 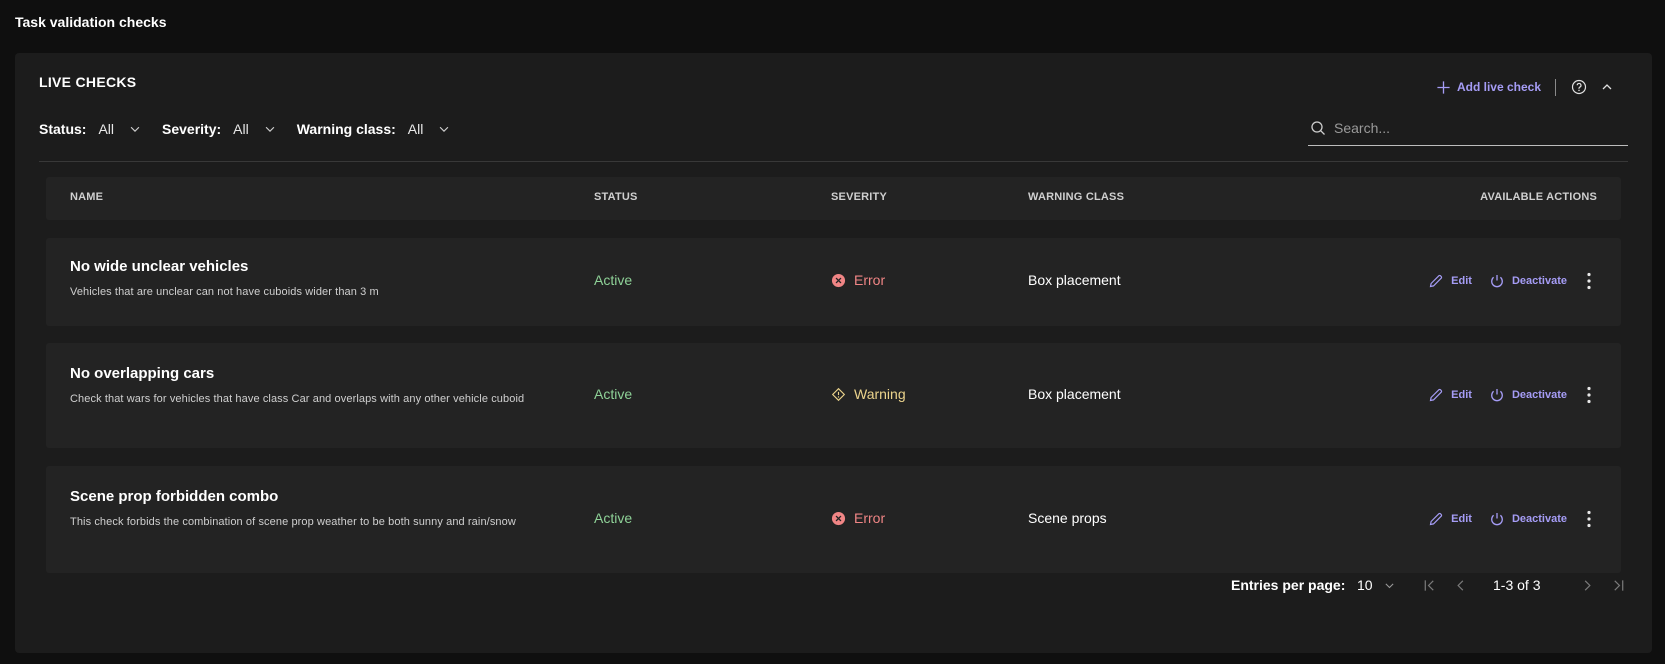 I want to click on page-size-select: 10, so click(x=1376, y=585).